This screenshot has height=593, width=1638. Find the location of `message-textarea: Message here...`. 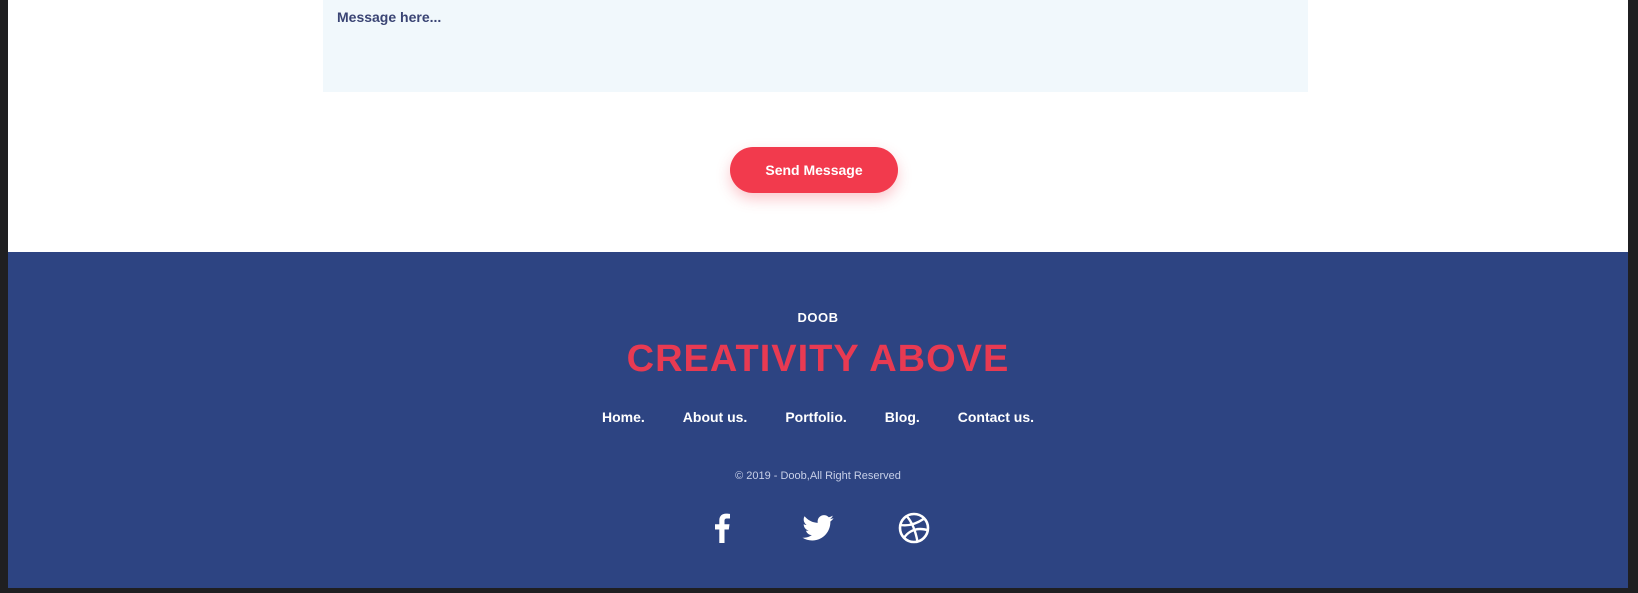

message-textarea: Message here... is located at coordinates (815, 46).